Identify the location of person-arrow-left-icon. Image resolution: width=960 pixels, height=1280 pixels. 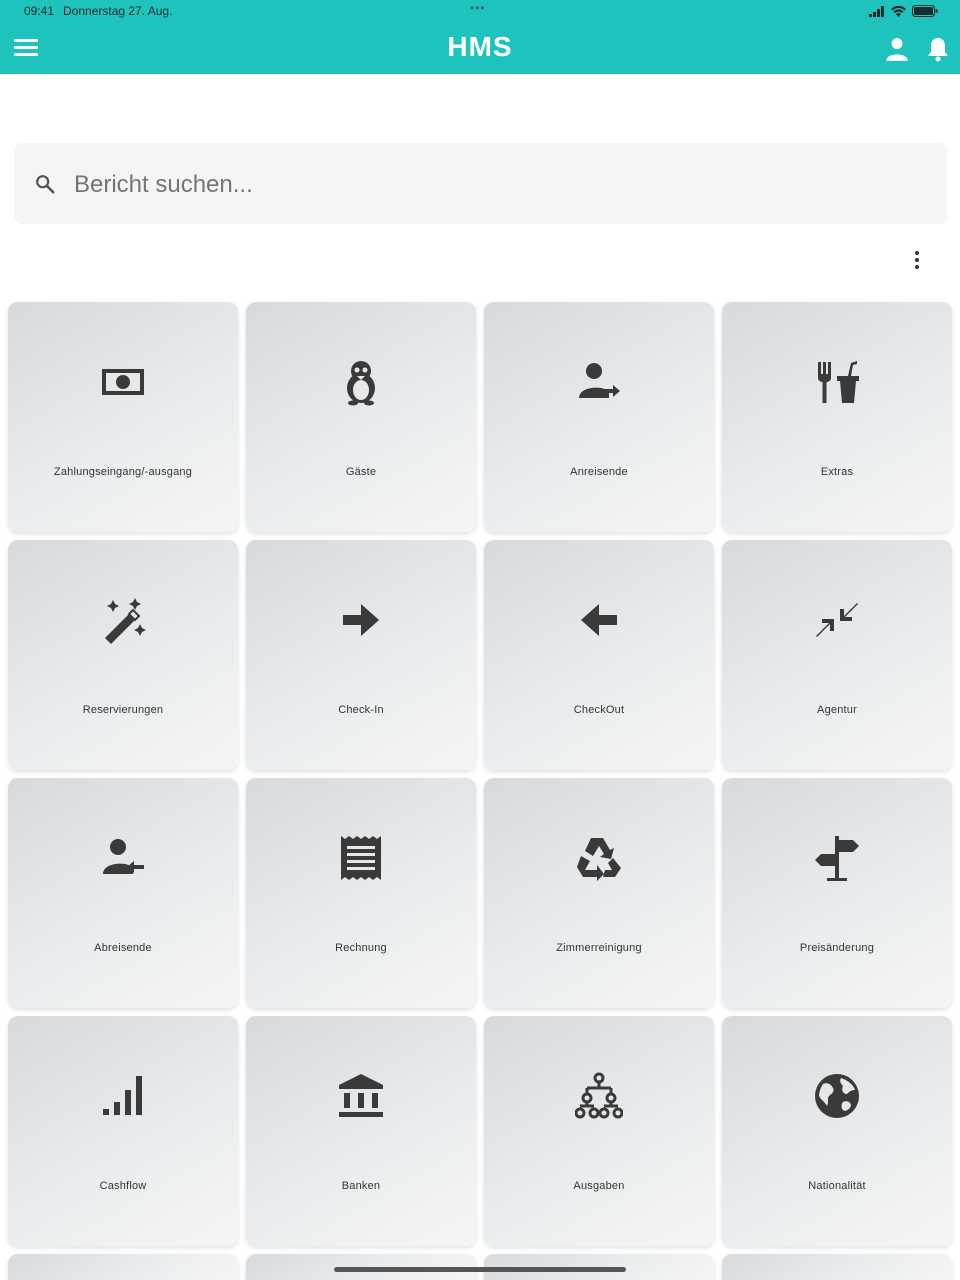
(123, 858).